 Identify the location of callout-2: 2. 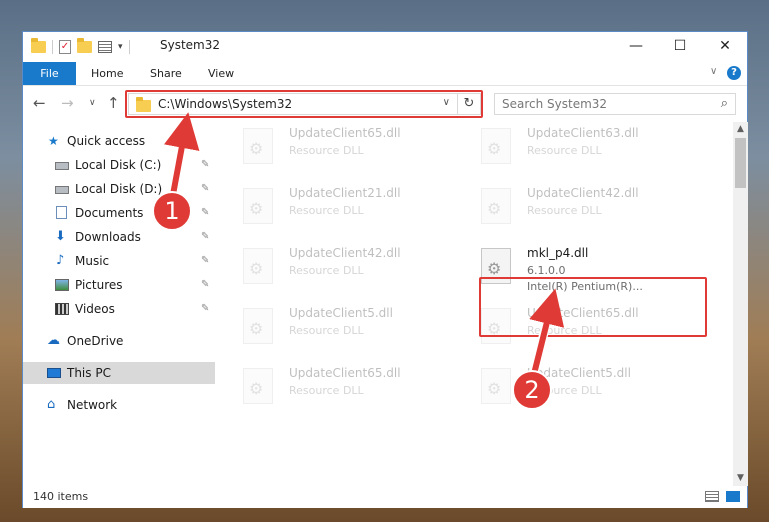
(532, 390).